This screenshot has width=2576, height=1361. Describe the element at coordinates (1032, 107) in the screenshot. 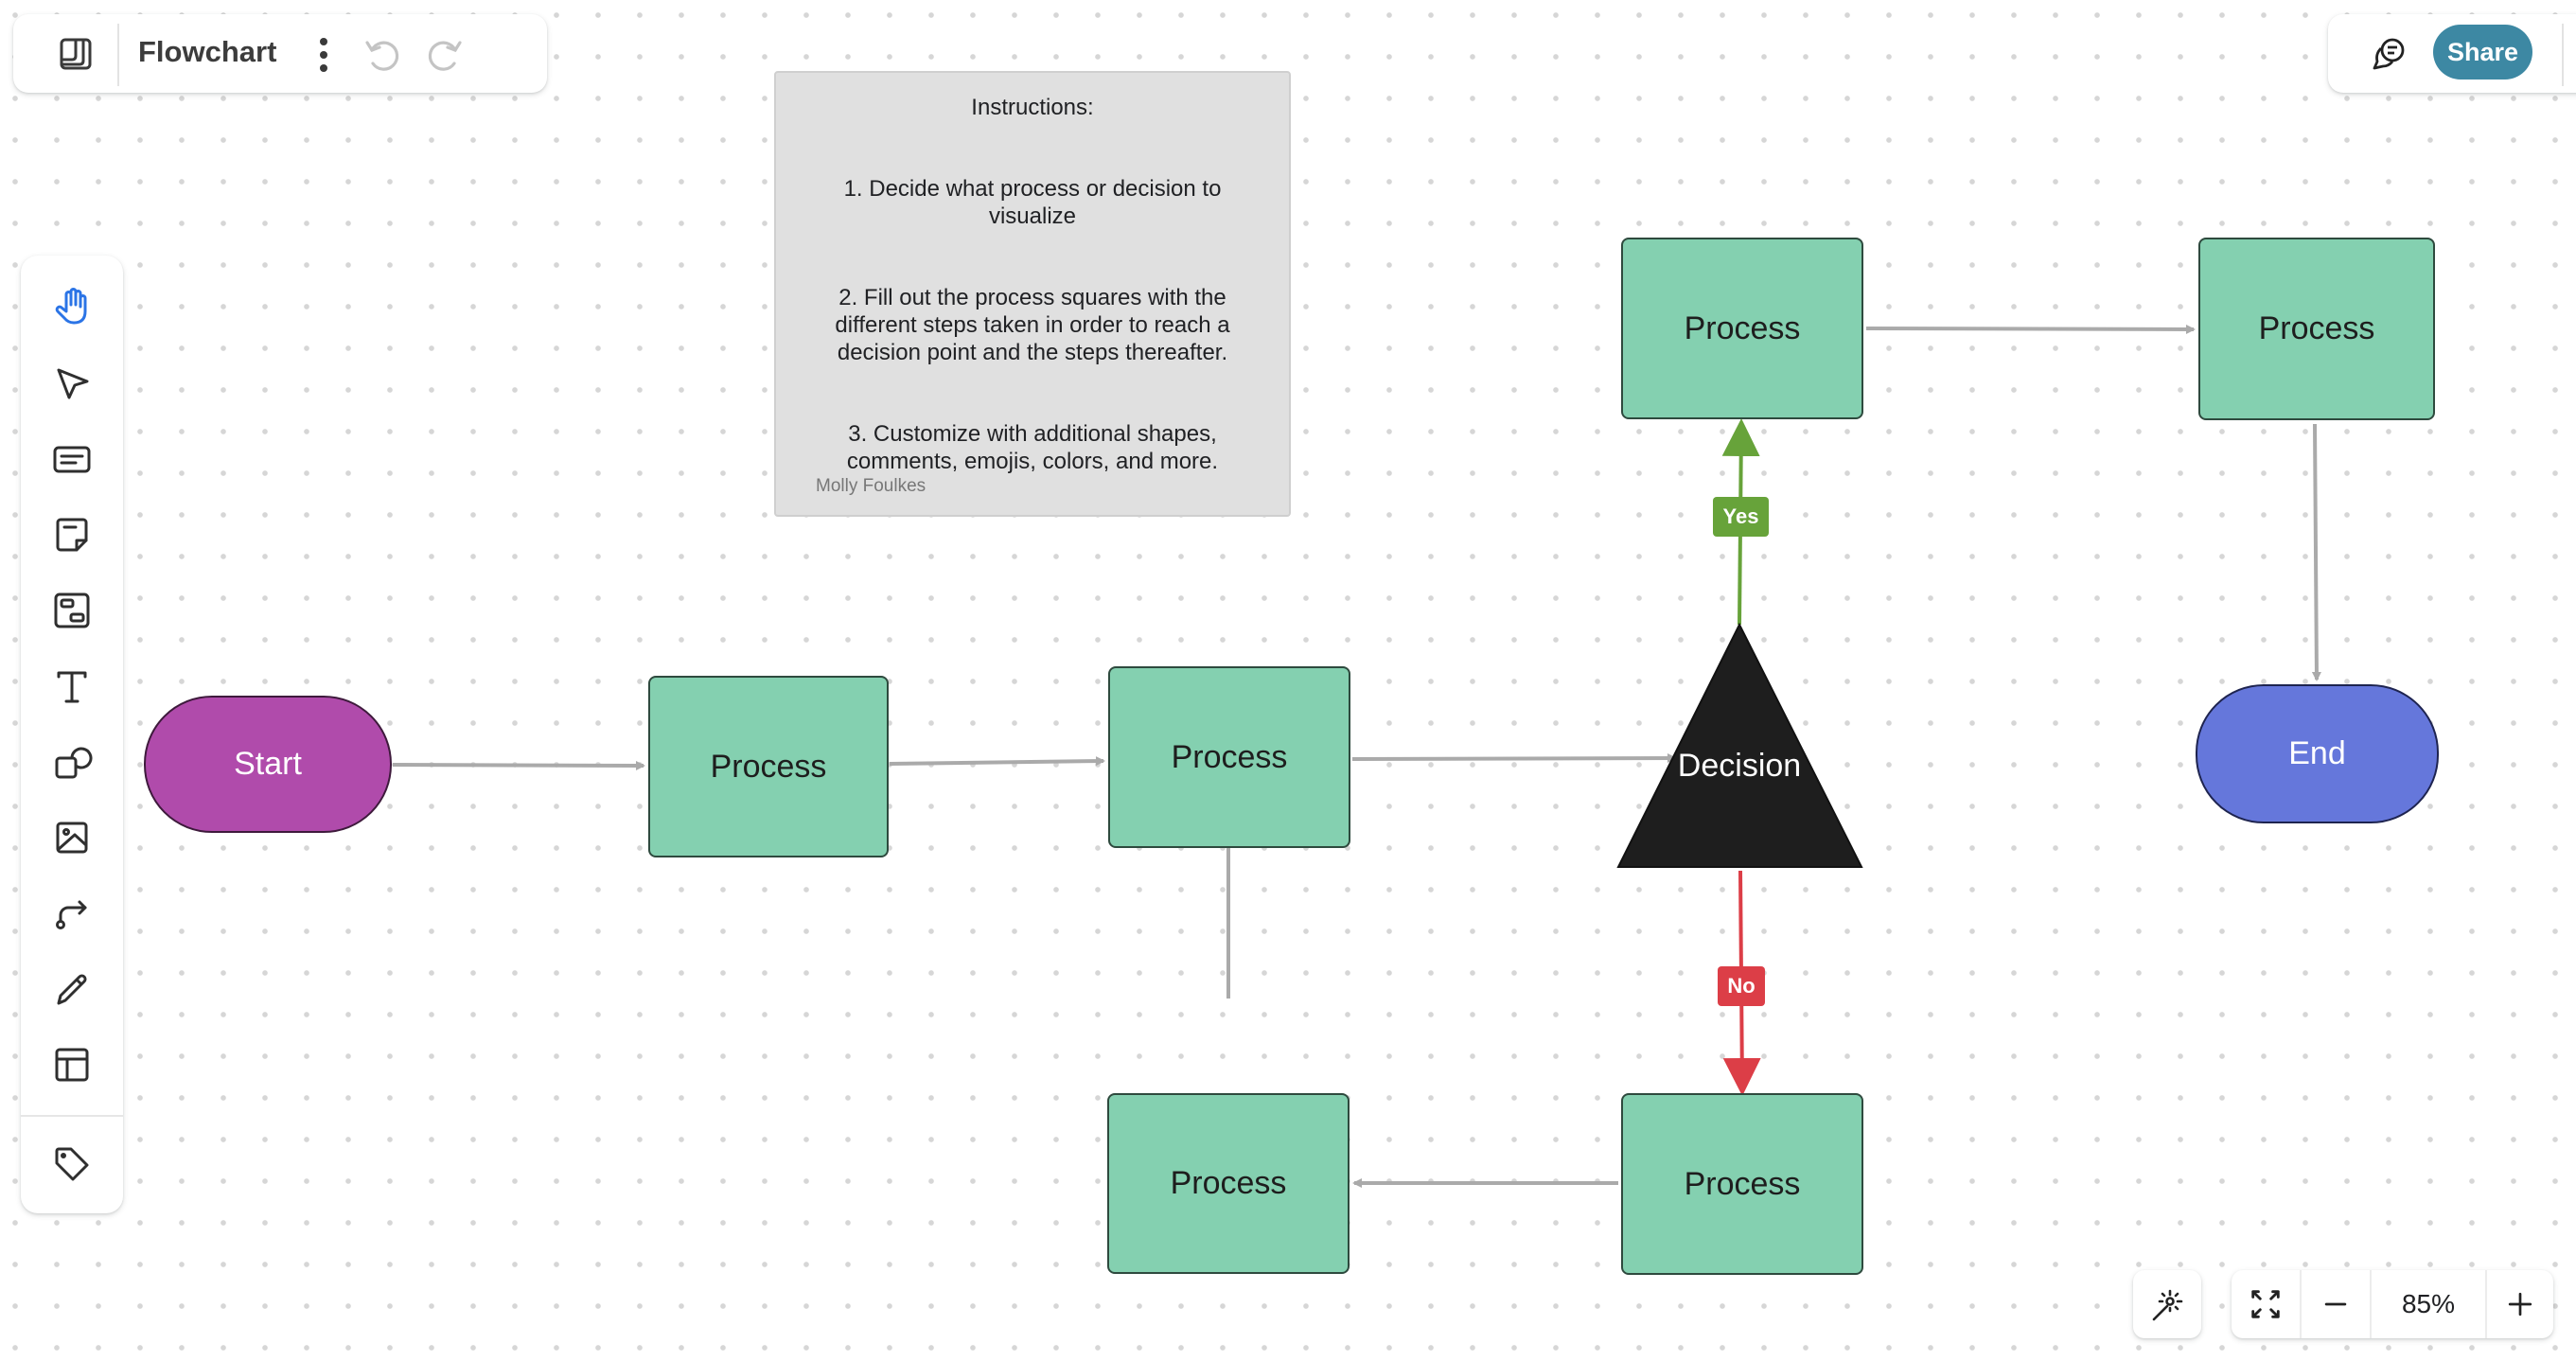

I see `instructions-heading: Instructions:` at that location.